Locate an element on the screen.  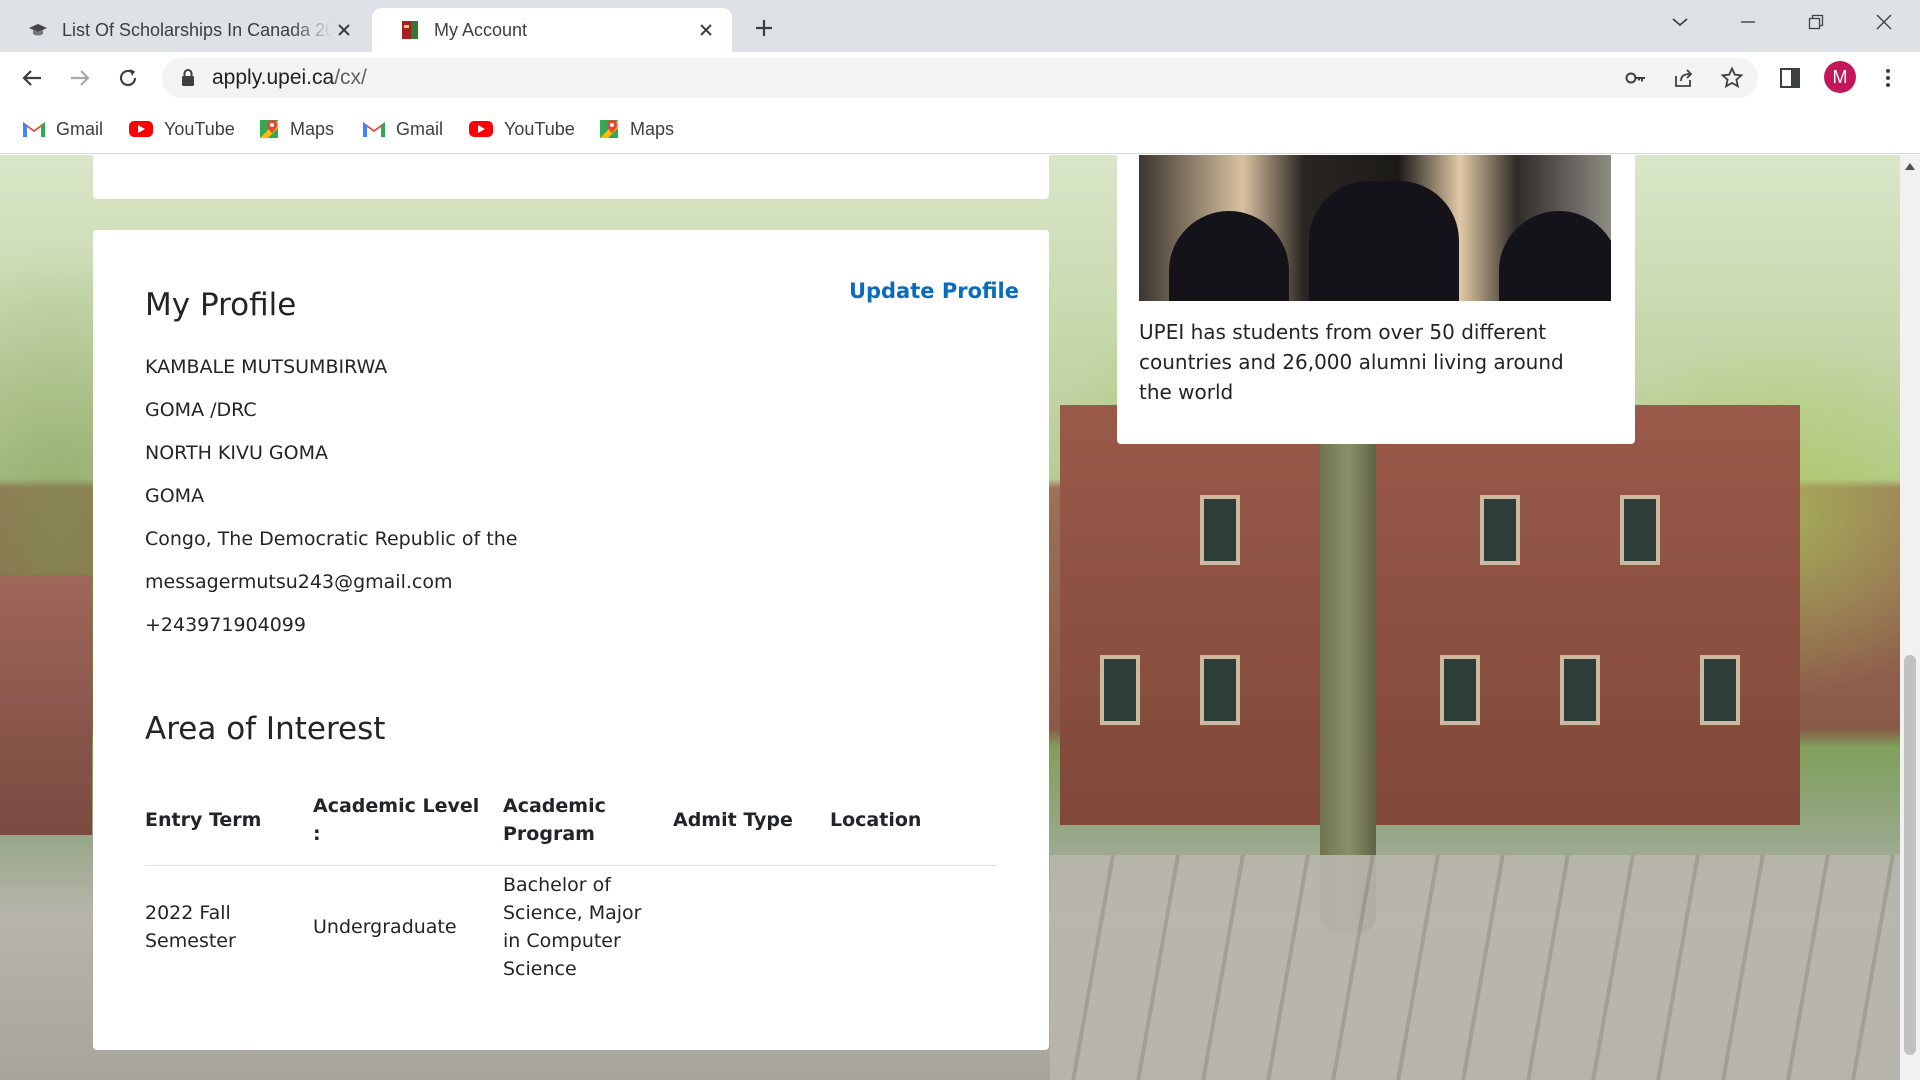
share-icon is located at coordinates (1684, 78).